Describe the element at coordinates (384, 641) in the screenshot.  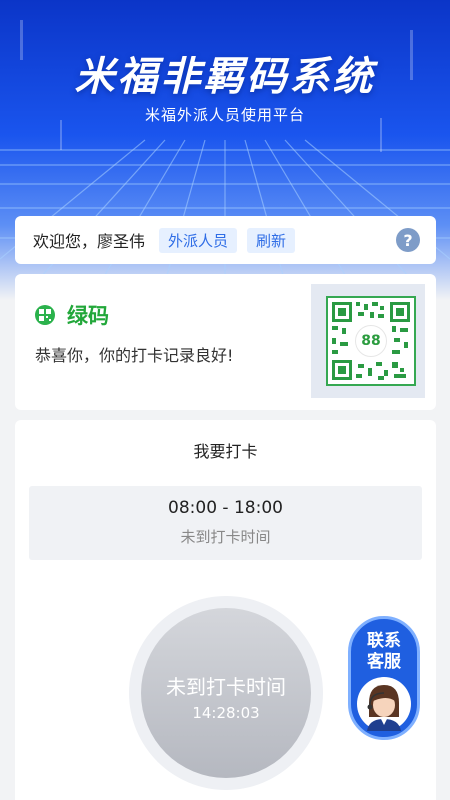
I see `service-label-line1: 联系` at that location.